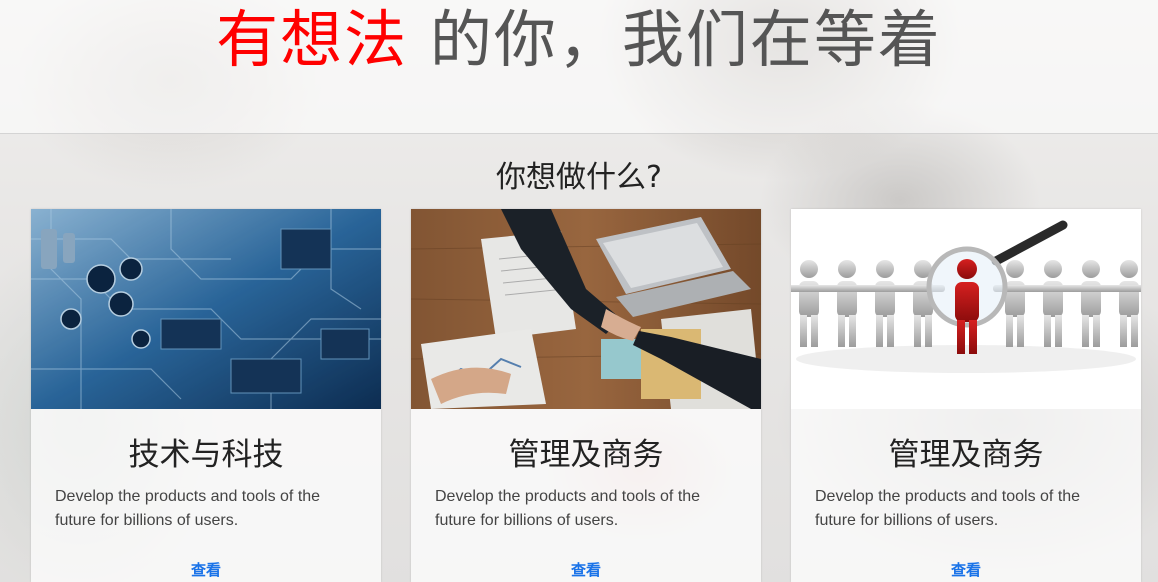 This screenshot has width=1158, height=582. Describe the element at coordinates (685, 39) in the screenshot. I see `hero-rest: 的你，我们在等着` at that location.